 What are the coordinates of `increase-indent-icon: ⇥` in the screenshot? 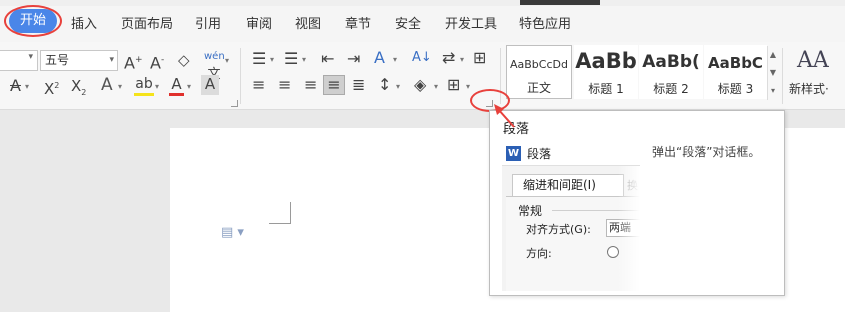 It's located at (353, 59).